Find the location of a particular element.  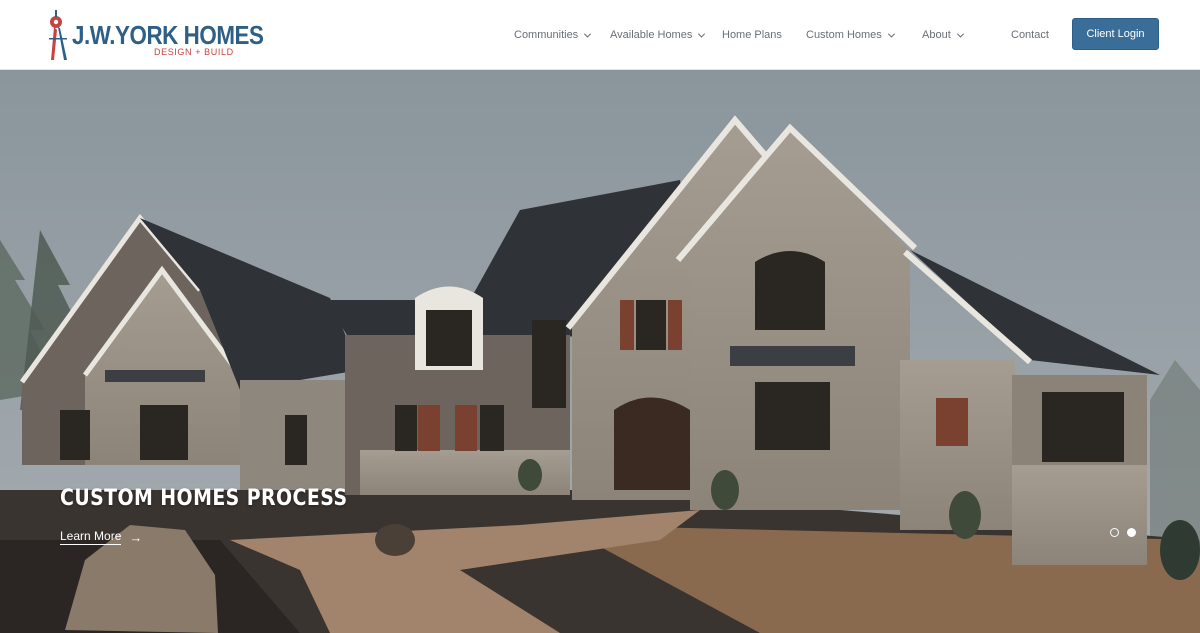

learn-more-link: Learn More → is located at coordinates (101, 537).